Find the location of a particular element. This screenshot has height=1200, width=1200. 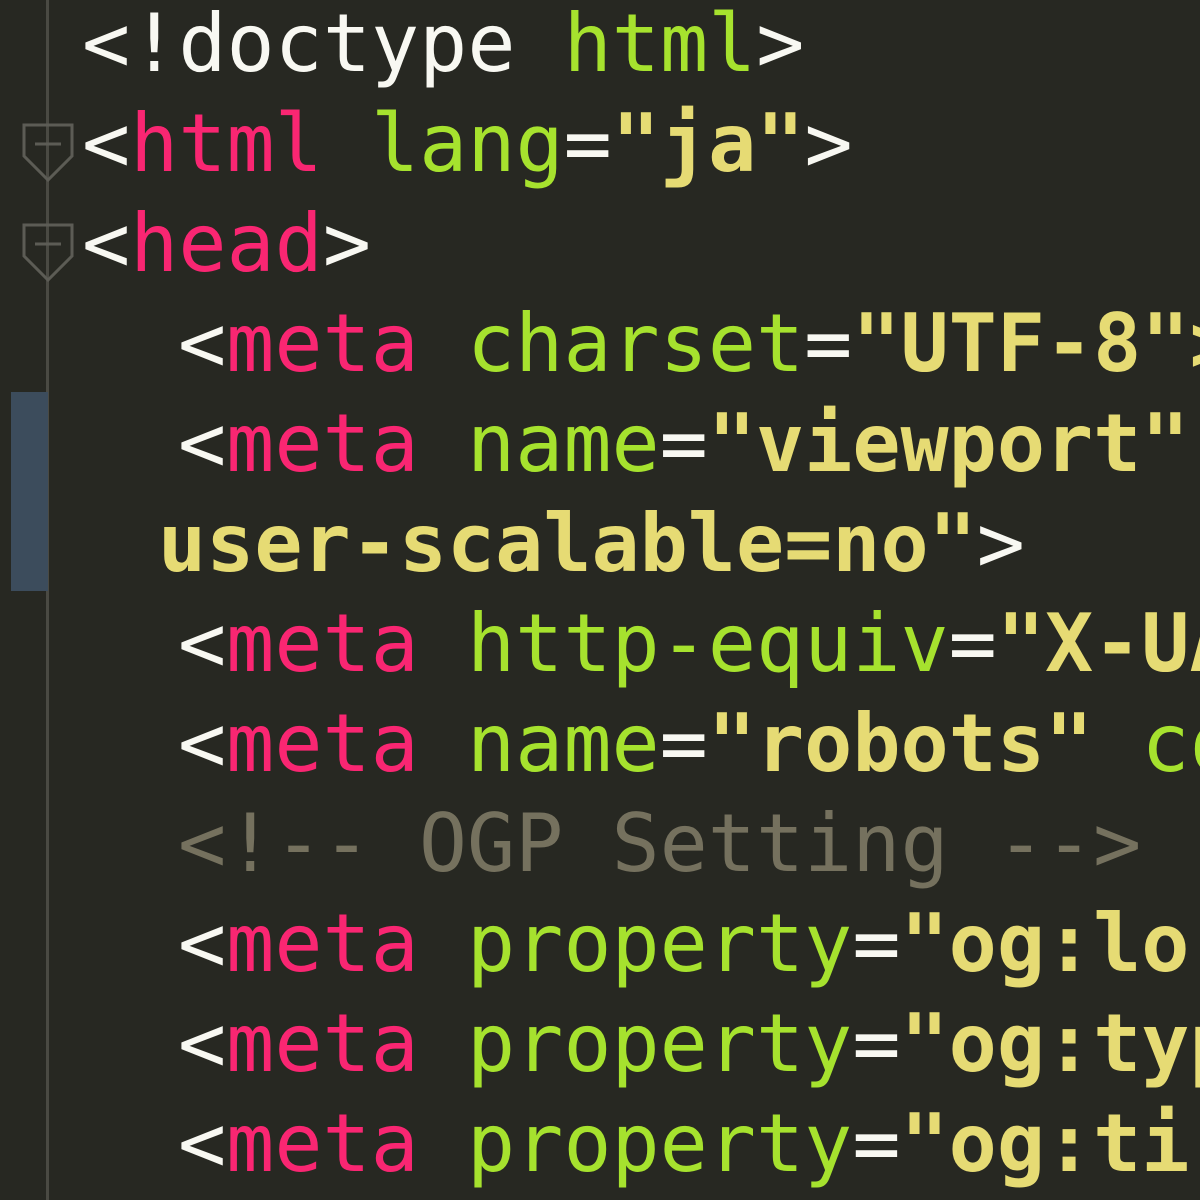

code-token-tag: head is located at coordinates (226, 243).